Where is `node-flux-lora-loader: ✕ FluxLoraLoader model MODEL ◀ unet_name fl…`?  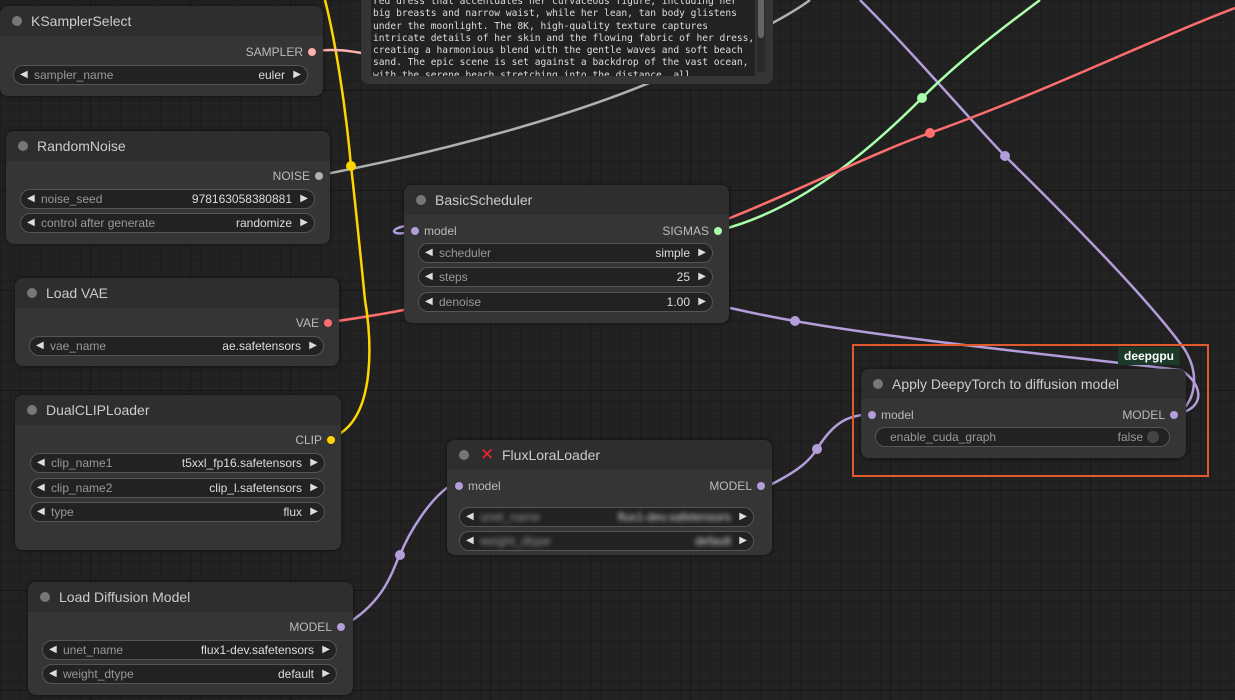
node-flux-lora-loader: ✕ FluxLoraLoader model MODEL ◀ unet_name fl… is located at coordinates (609, 497).